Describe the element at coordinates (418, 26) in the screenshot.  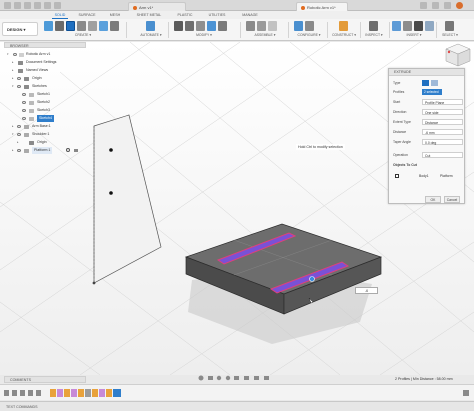
I see `insert-canvas-icon` at that location.